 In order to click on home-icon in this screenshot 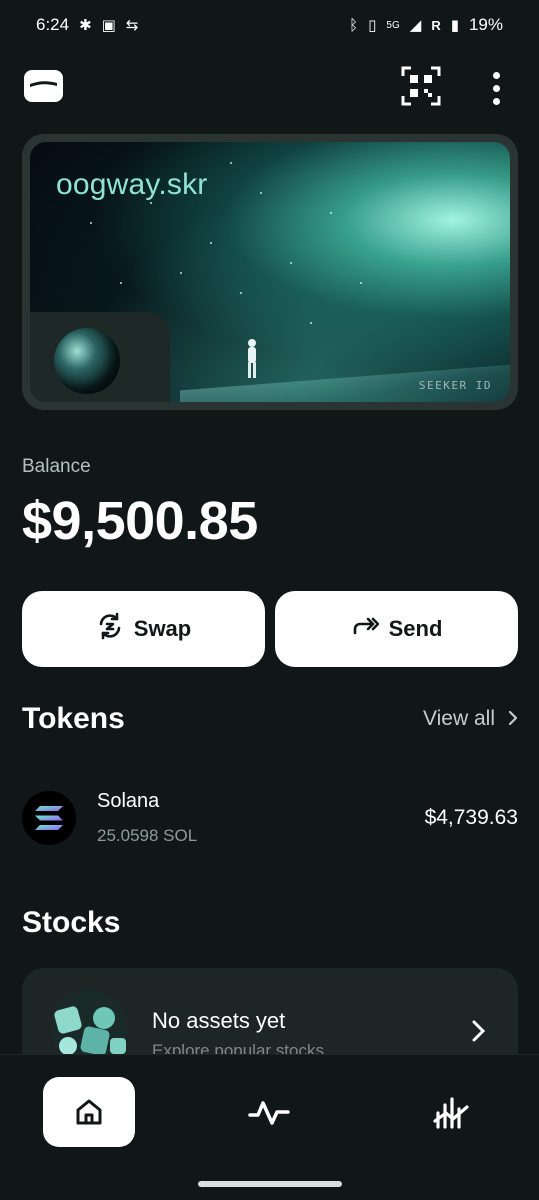, I will do `click(89, 1112)`.